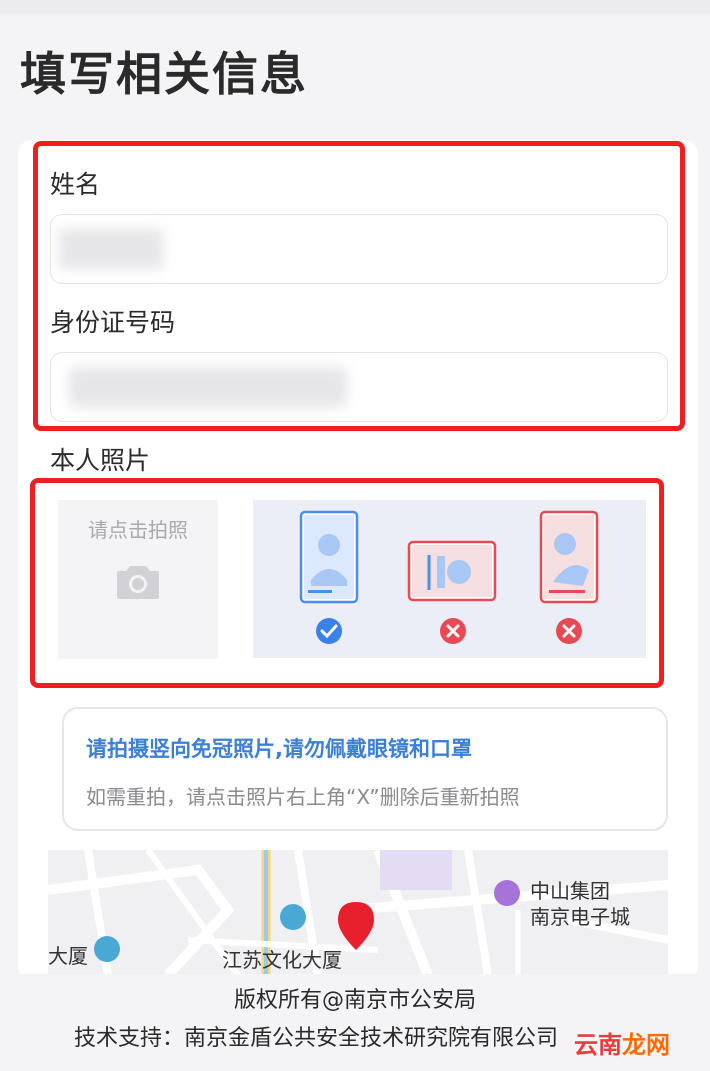 The height and width of the screenshot is (1071, 710). I want to click on location-map: 中山集团 南京电子城 江苏文化大厦 大厦, so click(358, 912).